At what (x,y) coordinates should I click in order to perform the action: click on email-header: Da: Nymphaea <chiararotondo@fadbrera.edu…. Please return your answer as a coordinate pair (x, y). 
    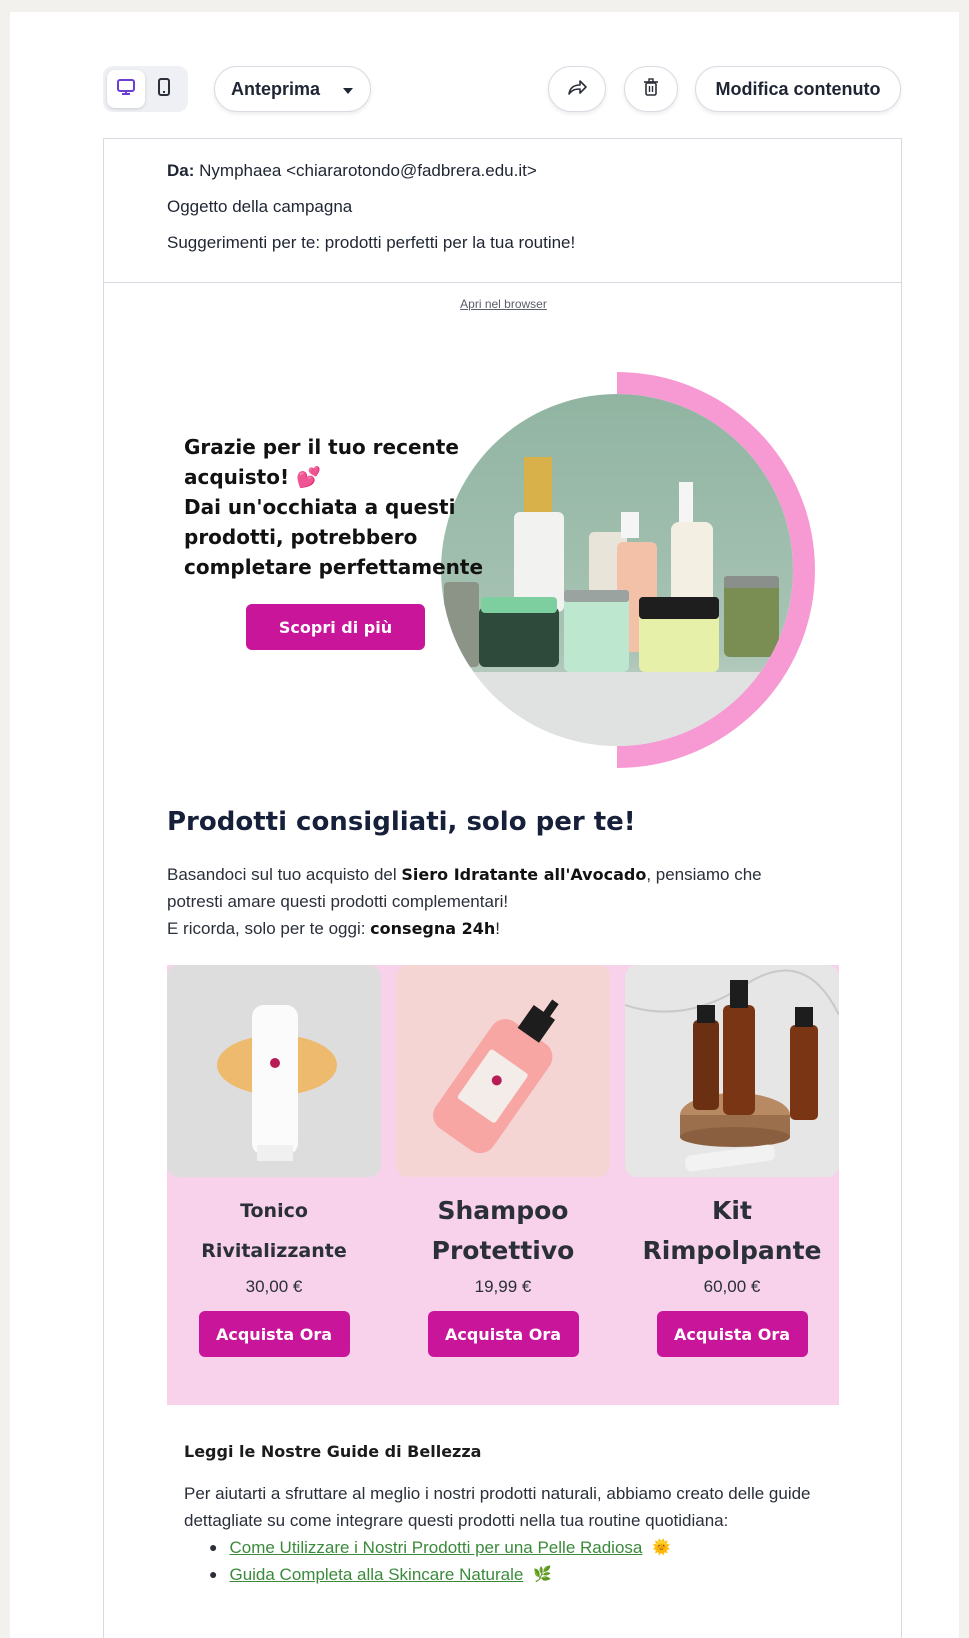
    Looking at the image, I should click on (502, 211).